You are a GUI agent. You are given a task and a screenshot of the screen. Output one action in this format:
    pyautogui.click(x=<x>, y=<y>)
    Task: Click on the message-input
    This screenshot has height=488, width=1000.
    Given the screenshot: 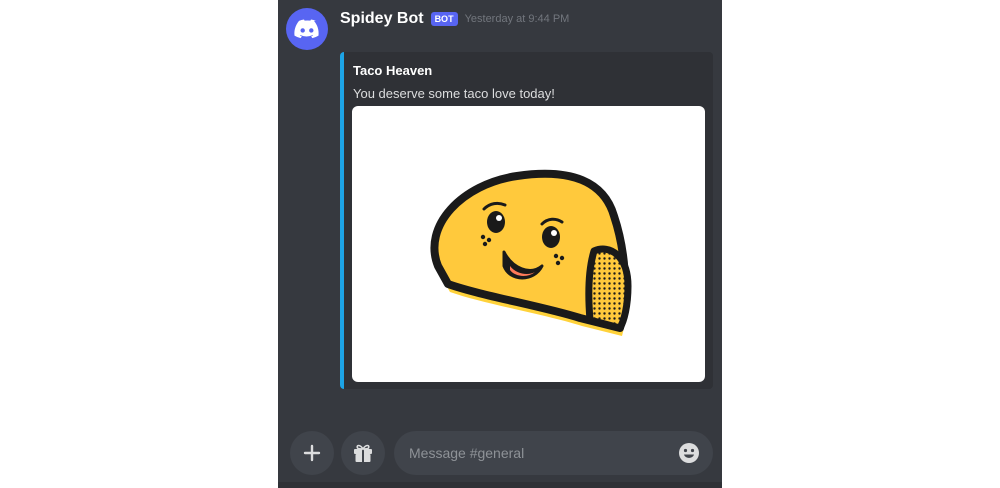 What is the action you would take?
    pyautogui.click(x=542, y=453)
    